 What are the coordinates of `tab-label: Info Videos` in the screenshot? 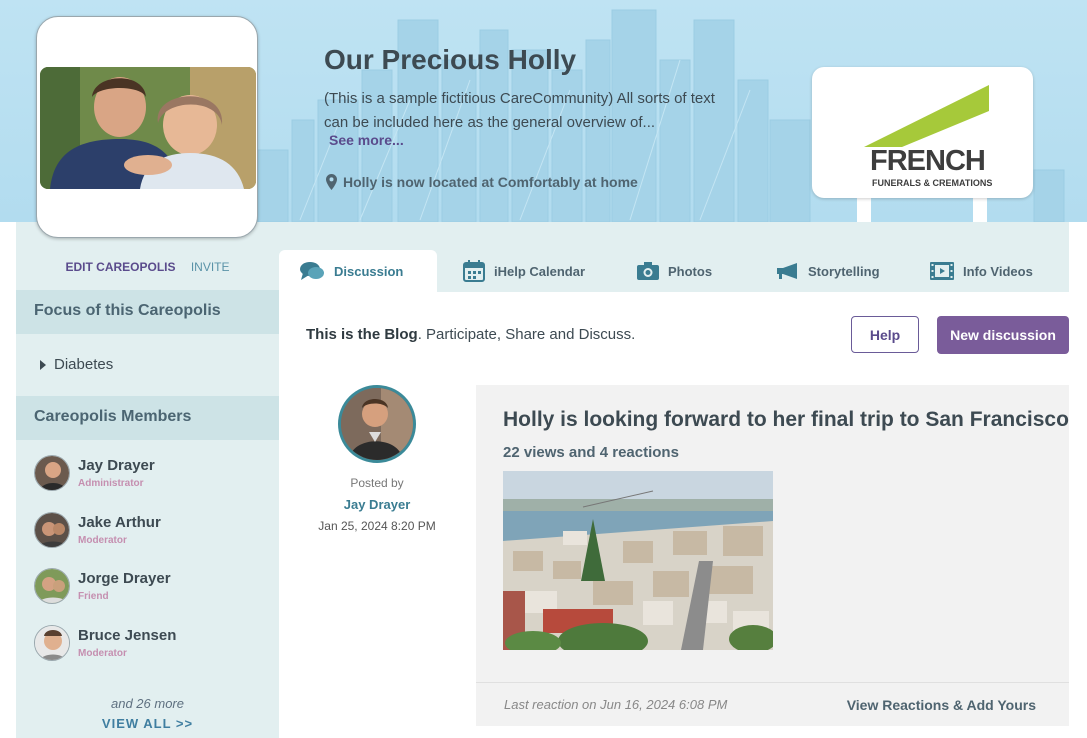 It's located at (998, 271).